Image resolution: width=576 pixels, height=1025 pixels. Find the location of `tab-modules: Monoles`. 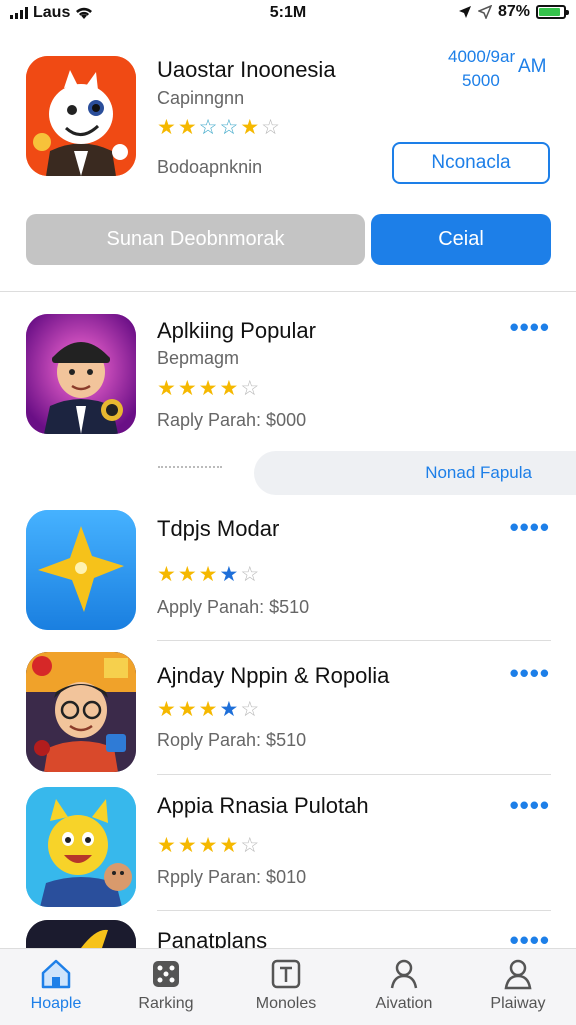

tab-modules: Monoles is located at coordinates (286, 985).